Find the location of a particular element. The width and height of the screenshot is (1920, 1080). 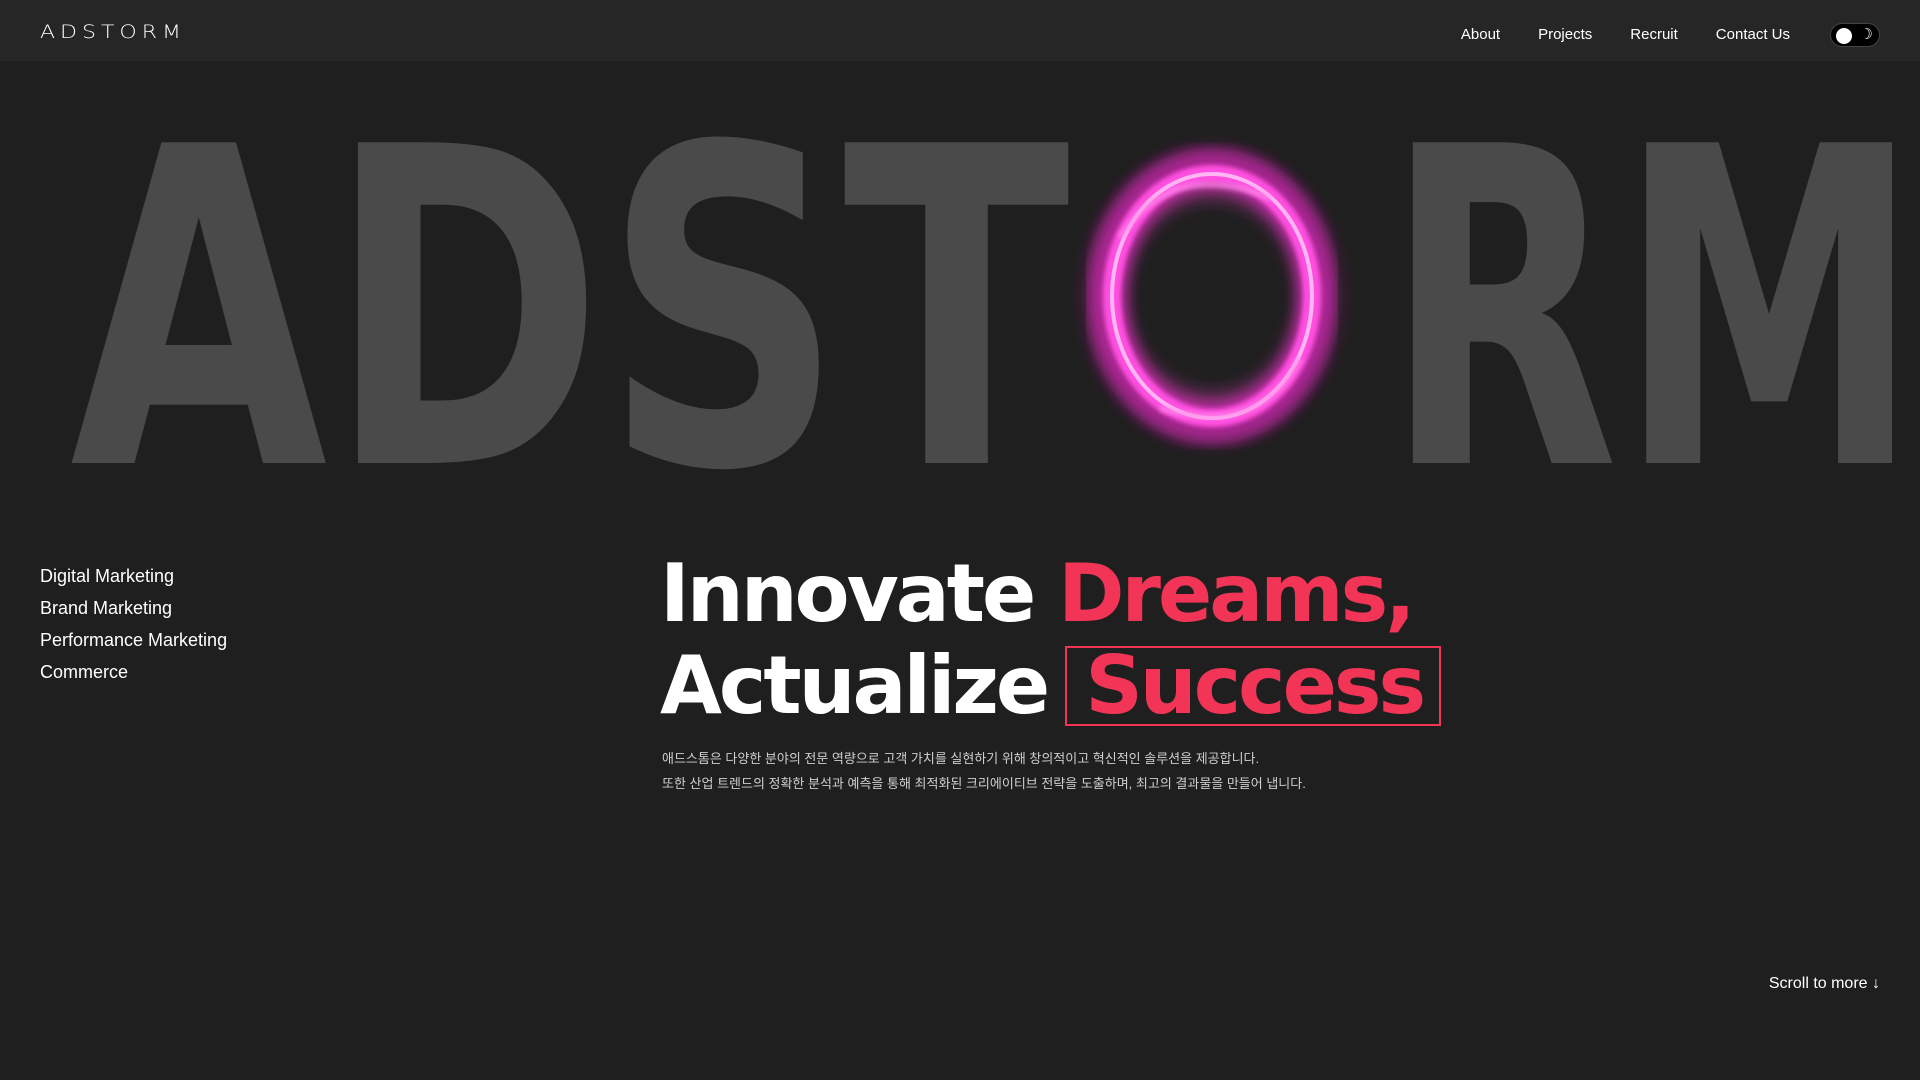

headline-line-2: Actualize Success is located at coordinates (1051, 685).